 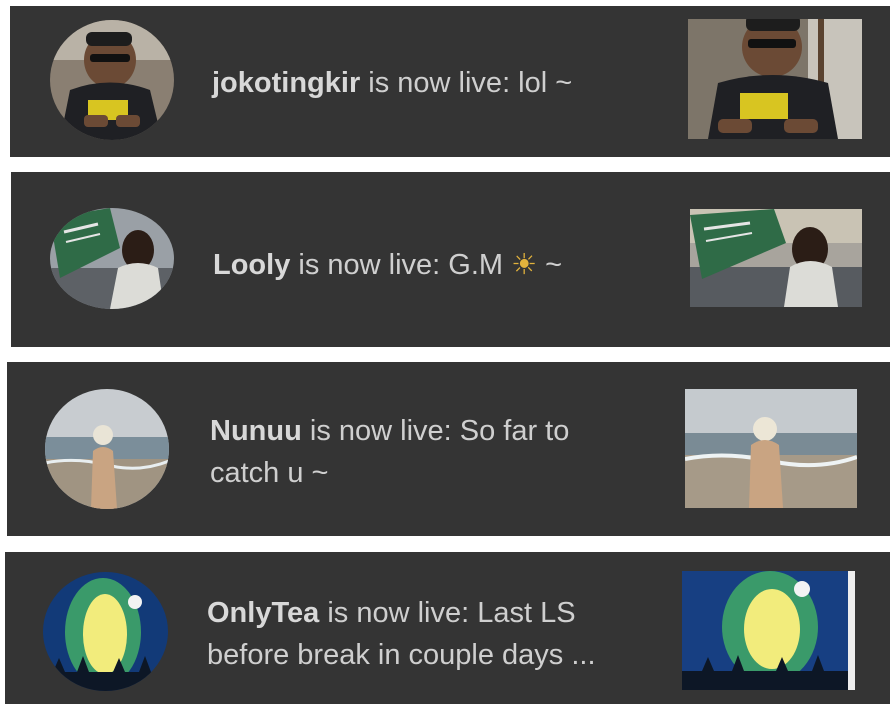 What do you see at coordinates (112, 80) in the screenshot?
I see `person-avatar-icon` at bounding box center [112, 80].